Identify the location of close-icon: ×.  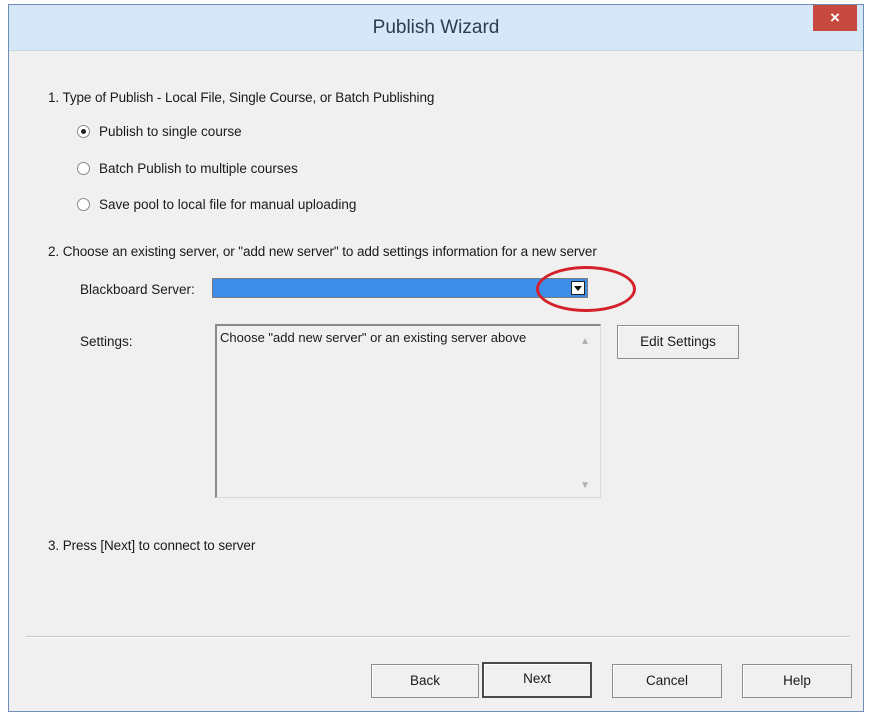
(835, 17).